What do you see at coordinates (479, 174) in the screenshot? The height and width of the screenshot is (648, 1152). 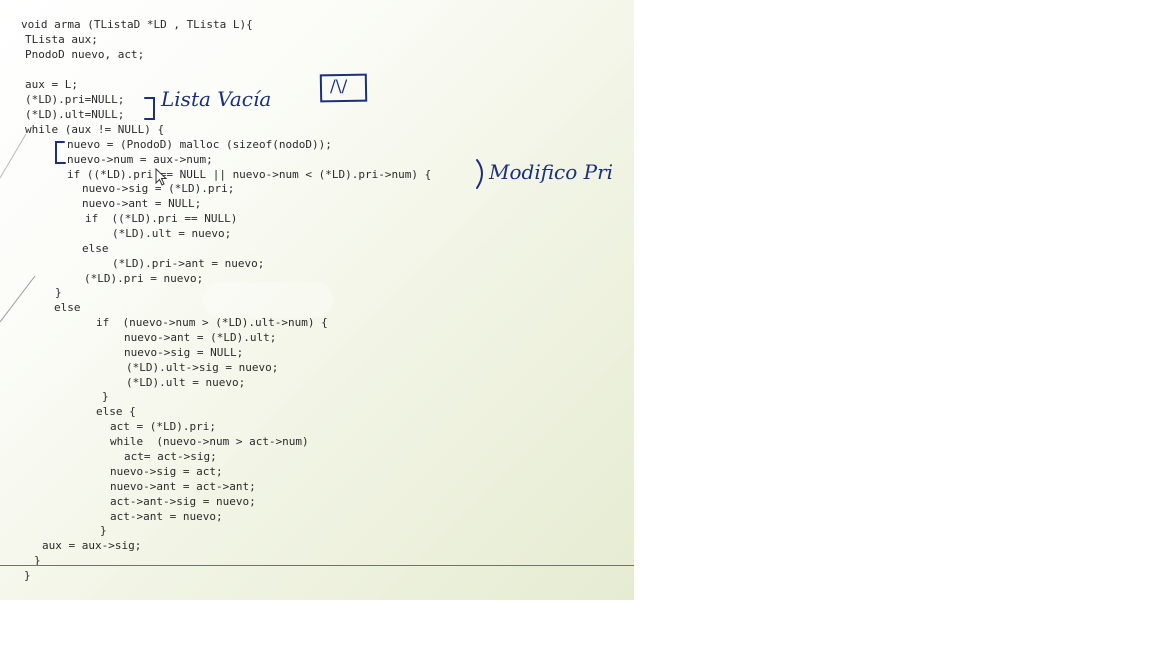 I see `paren-ink` at bounding box center [479, 174].